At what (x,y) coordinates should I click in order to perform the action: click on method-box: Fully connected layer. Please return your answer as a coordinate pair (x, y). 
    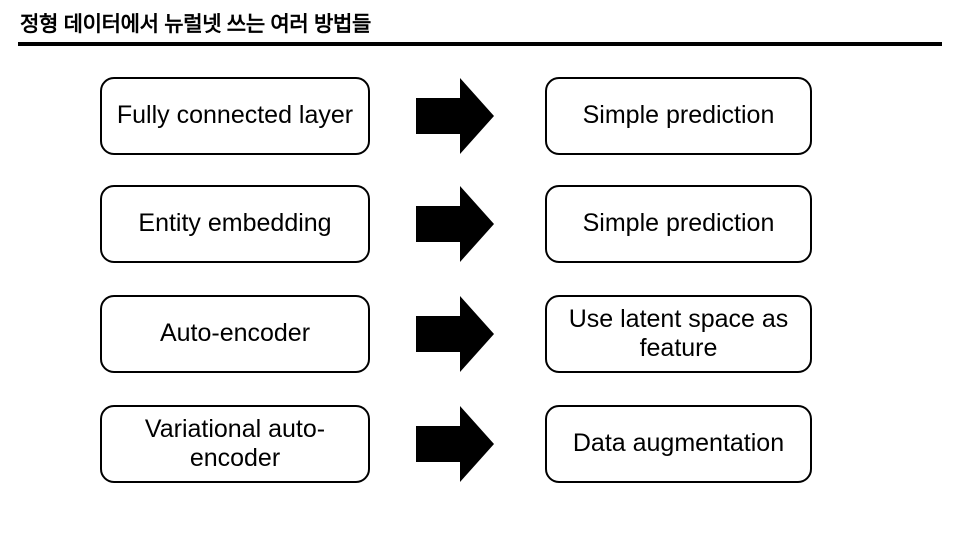
    Looking at the image, I should click on (235, 116).